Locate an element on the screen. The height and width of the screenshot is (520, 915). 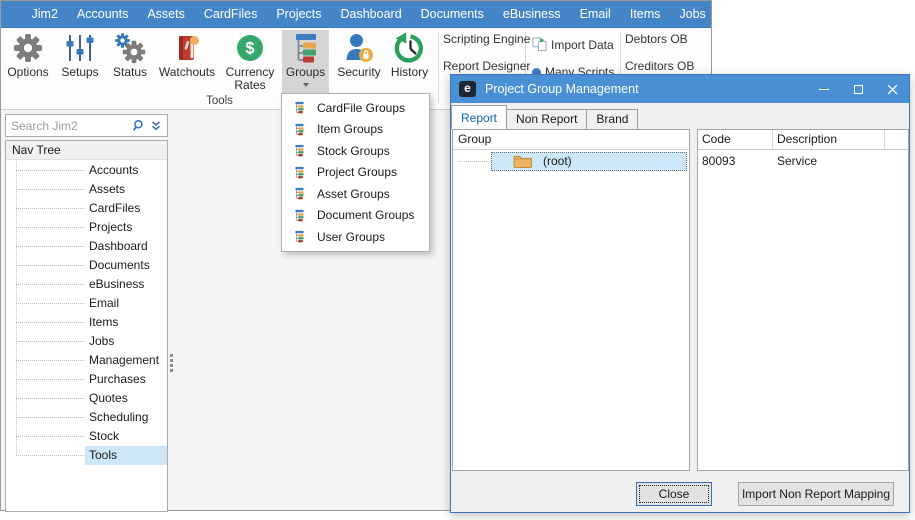
sliders-icon is located at coordinates (80, 48).